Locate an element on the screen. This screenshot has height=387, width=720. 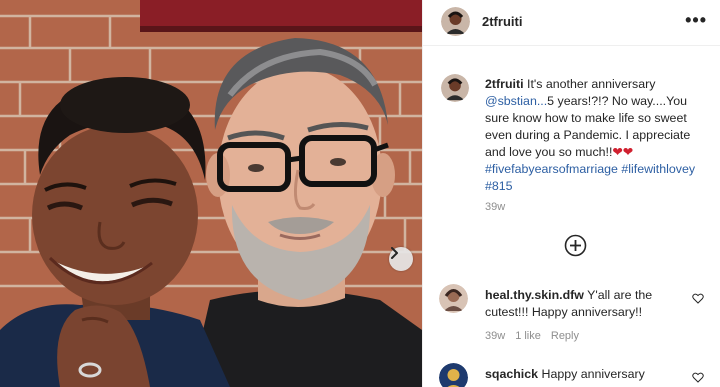
caption-text-start: It's another anniversary is located at coordinates (591, 84).